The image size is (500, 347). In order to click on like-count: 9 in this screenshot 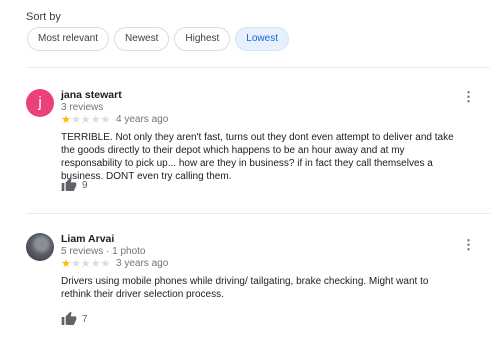, I will do `click(85, 185)`.